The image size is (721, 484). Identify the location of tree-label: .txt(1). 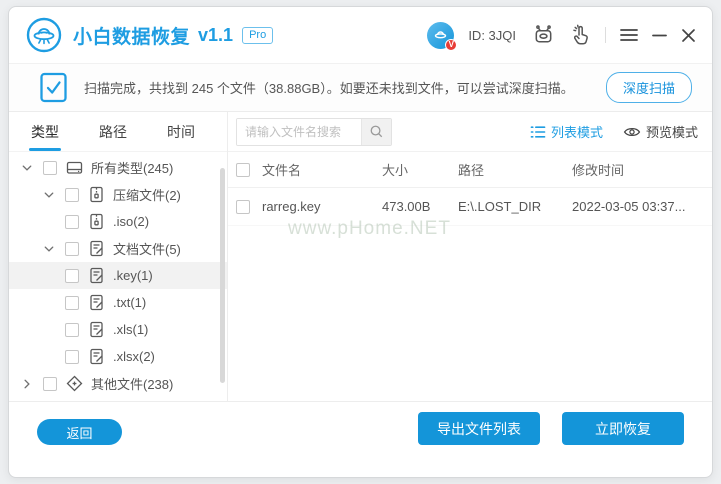
(130, 302).